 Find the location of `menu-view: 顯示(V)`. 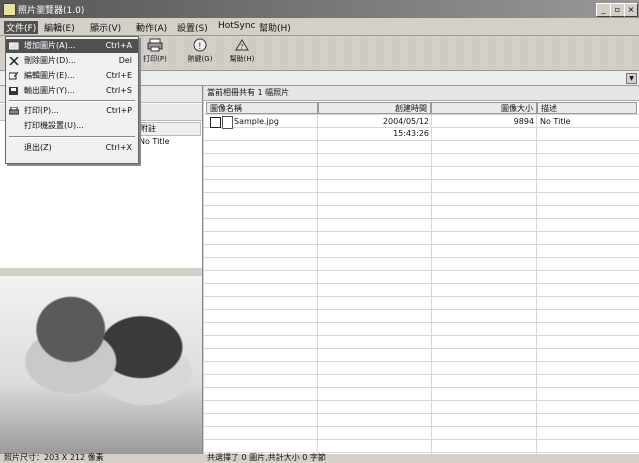

menu-view: 顯示(V) is located at coordinates (105, 27).